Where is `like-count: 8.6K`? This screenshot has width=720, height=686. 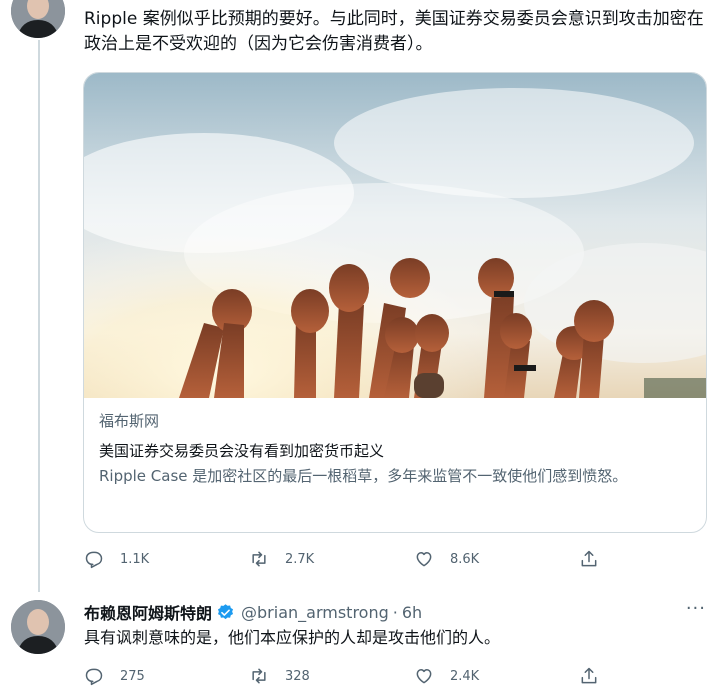
like-count: 8.6K is located at coordinates (465, 559).